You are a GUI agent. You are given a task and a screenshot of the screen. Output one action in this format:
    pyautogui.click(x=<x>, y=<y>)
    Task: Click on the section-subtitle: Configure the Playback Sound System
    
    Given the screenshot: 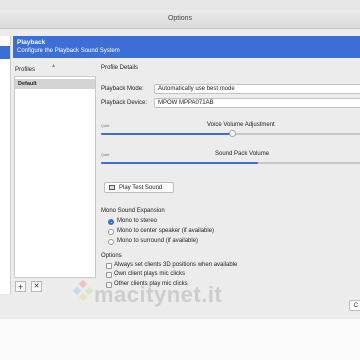 What is the action you would take?
    pyautogui.click(x=68, y=51)
    